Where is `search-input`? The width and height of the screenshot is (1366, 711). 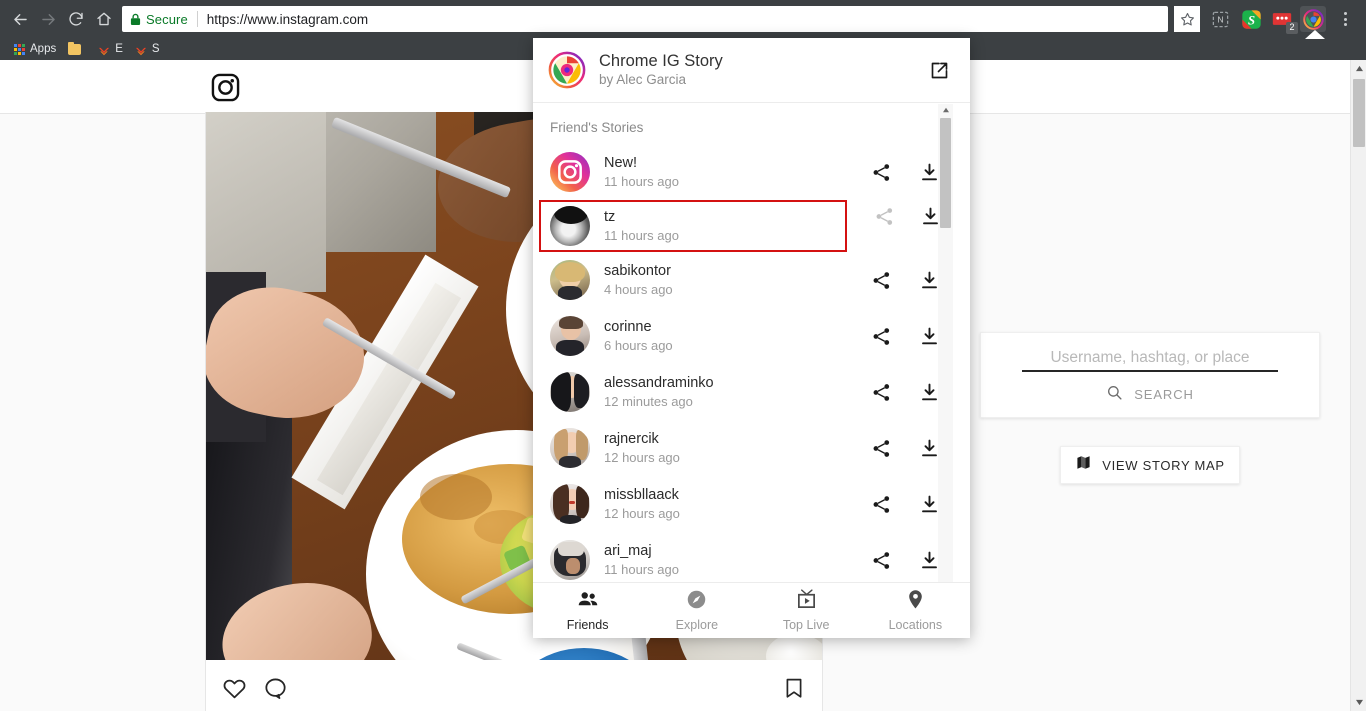
search-input is located at coordinates (1150, 359).